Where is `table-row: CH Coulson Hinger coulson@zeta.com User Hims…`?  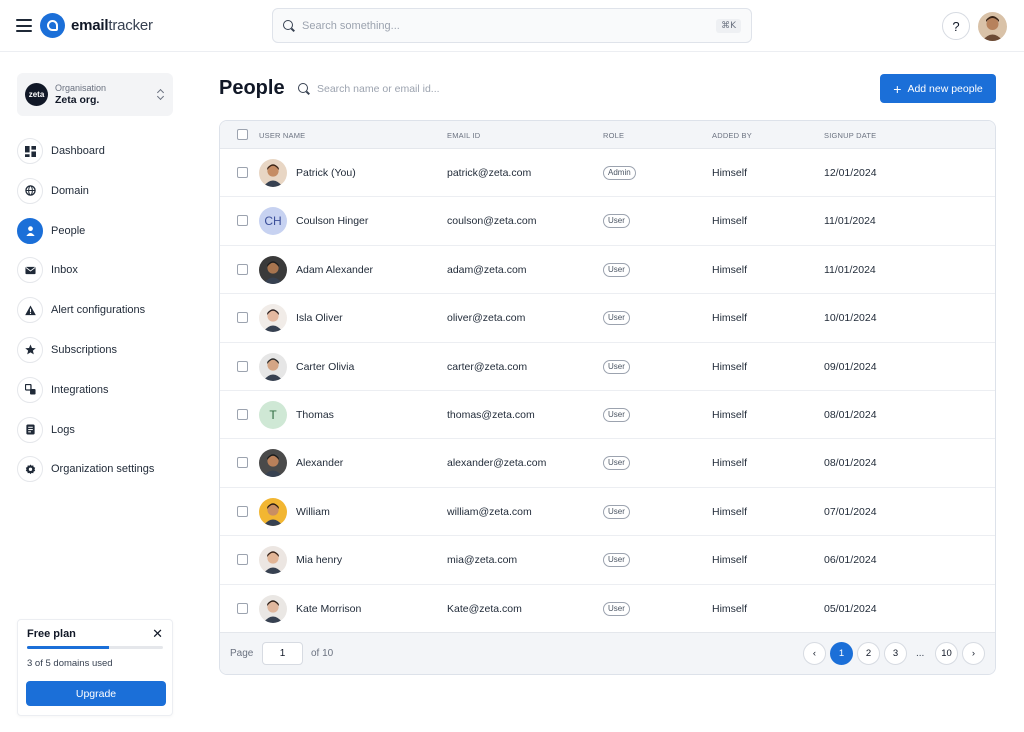
table-row: CH Coulson Hinger coulson@zeta.com User Hims… is located at coordinates (607, 221).